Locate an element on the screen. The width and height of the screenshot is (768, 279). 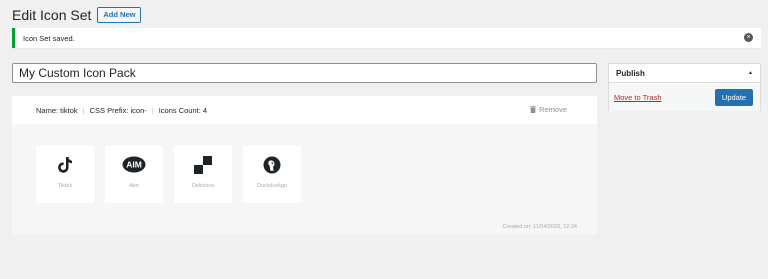
icon-label: Aim is located at coordinates (134, 186).